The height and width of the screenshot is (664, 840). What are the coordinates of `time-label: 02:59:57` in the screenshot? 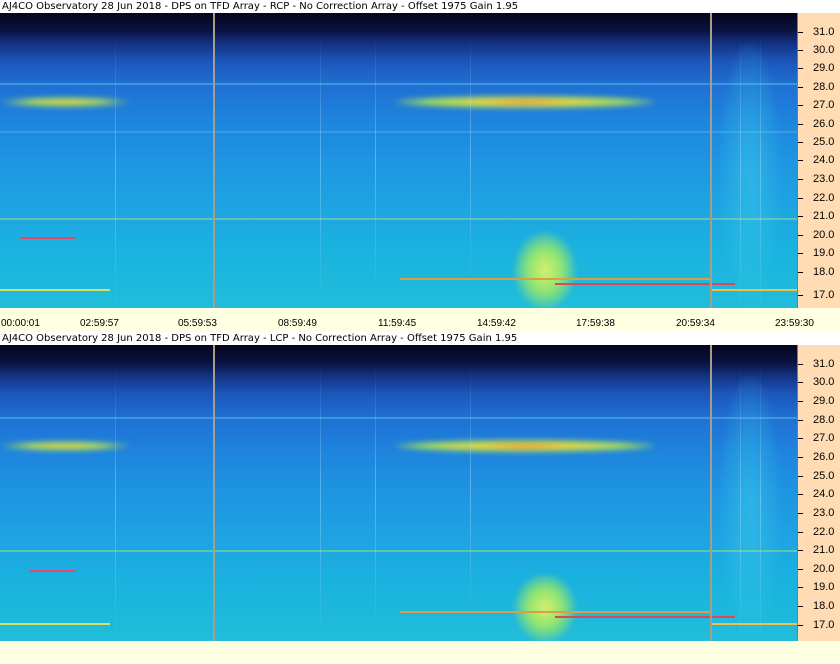 It's located at (99, 323).